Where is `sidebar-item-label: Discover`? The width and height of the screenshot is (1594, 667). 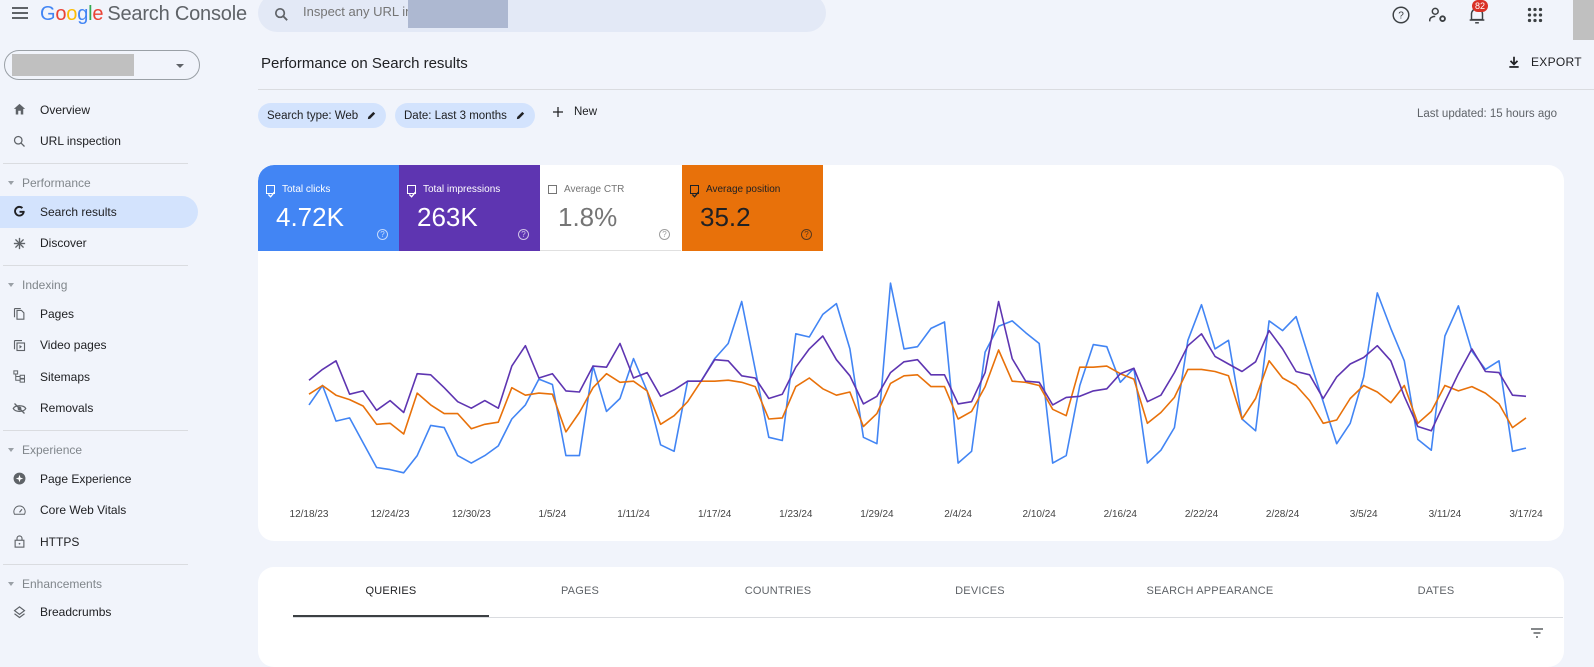 sidebar-item-label: Discover is located at coordinates (63, 243).